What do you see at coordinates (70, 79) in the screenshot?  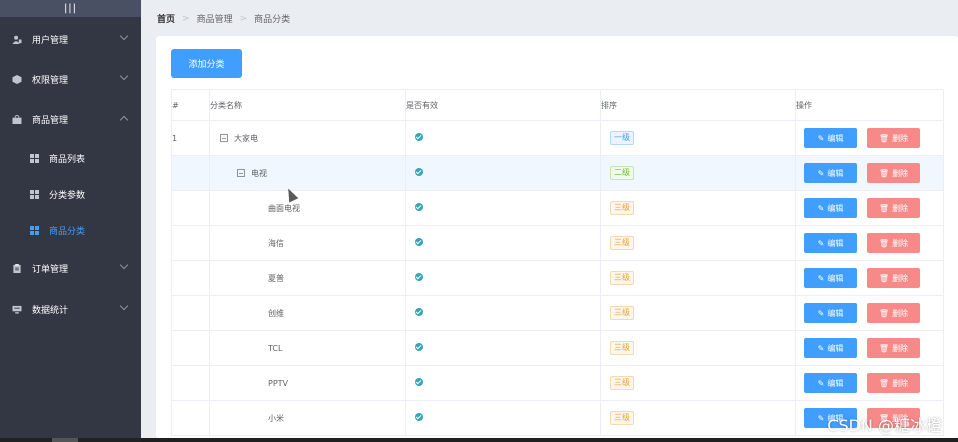 I see `sidebar-item-rights: 权限管理` at bounding box center [70, 79].